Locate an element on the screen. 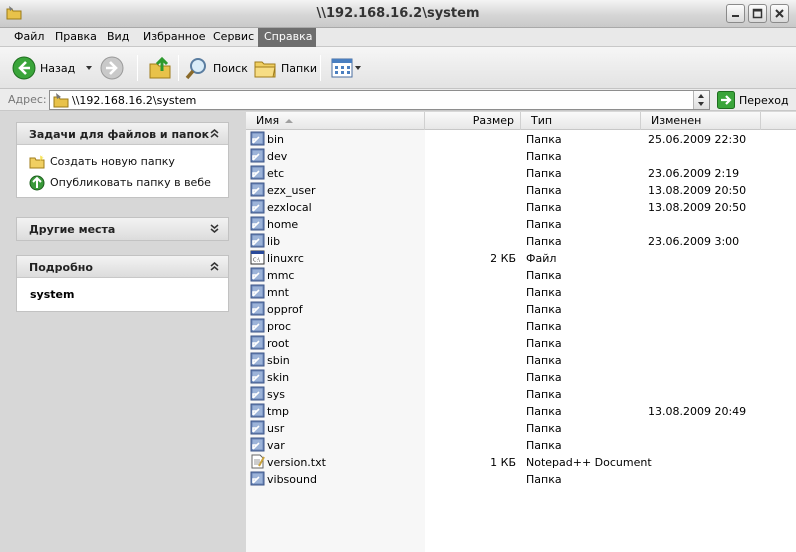 The image size is (796, 552). file-name: var is located at coordinates (276, 445).